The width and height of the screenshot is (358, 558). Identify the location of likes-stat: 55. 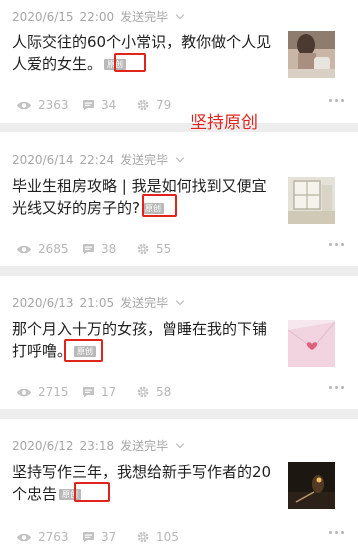
(153, 249).